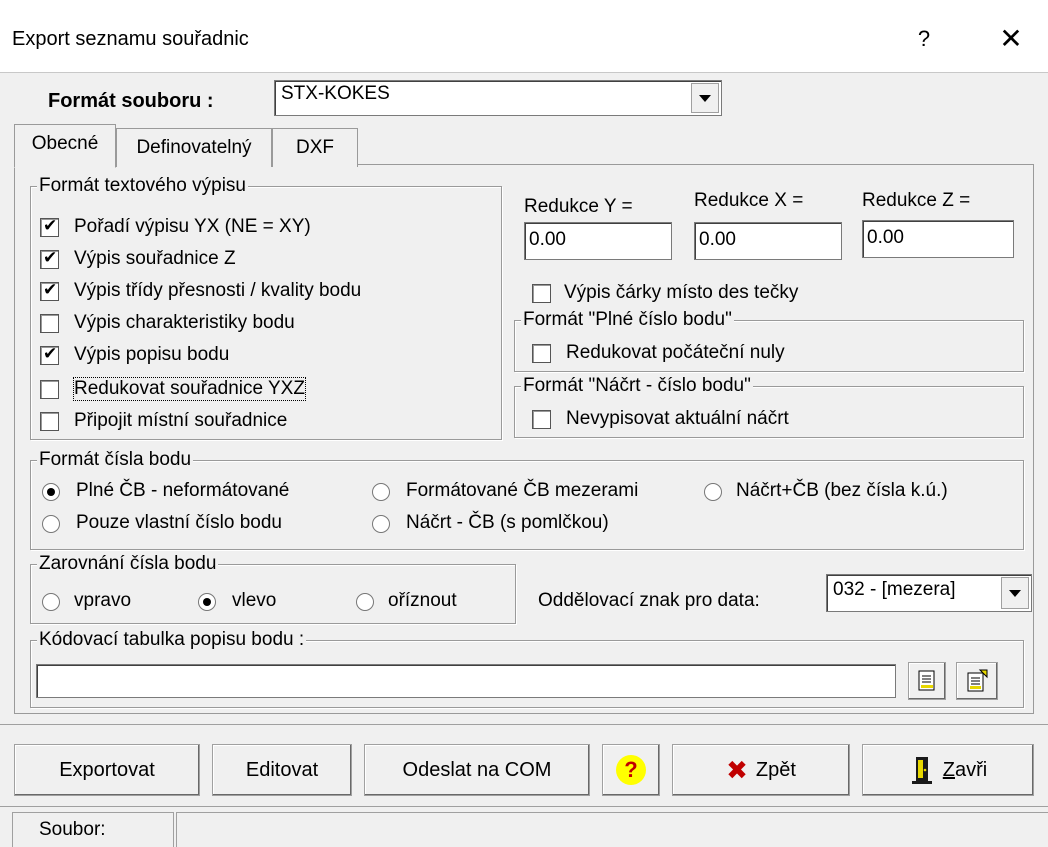 Image resolution: width=1048 pixels, height=847 pixels. Describe the element at coordinates (768, 241) in the screenshot. I see `reduction-x-input: 0.00` at that location.